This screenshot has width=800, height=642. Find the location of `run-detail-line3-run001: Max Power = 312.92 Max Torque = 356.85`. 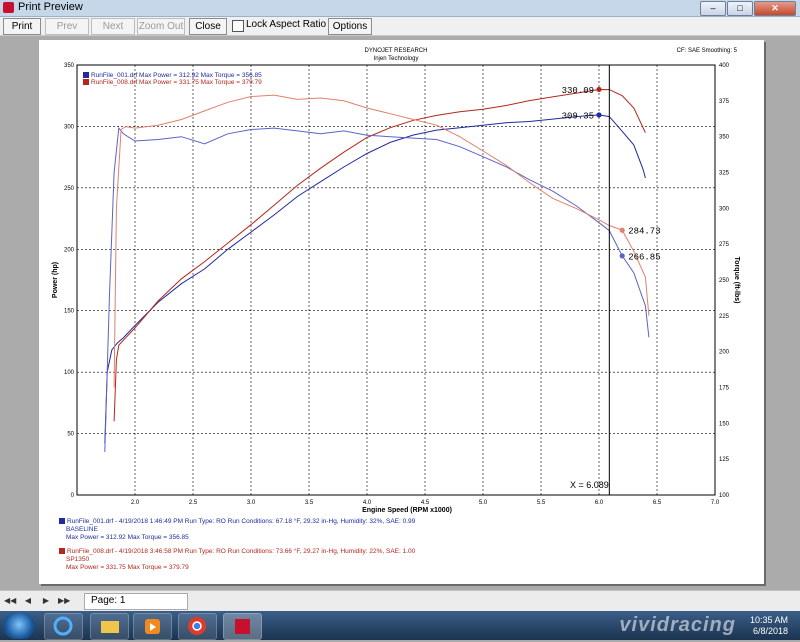

run-detail-line3-run001: Max Power = 312.92 Max Torque = 356.85 is located at coordinates (127, 537).